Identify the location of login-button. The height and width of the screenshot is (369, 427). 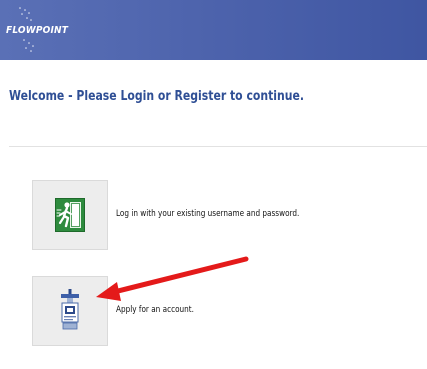
(70, 215).